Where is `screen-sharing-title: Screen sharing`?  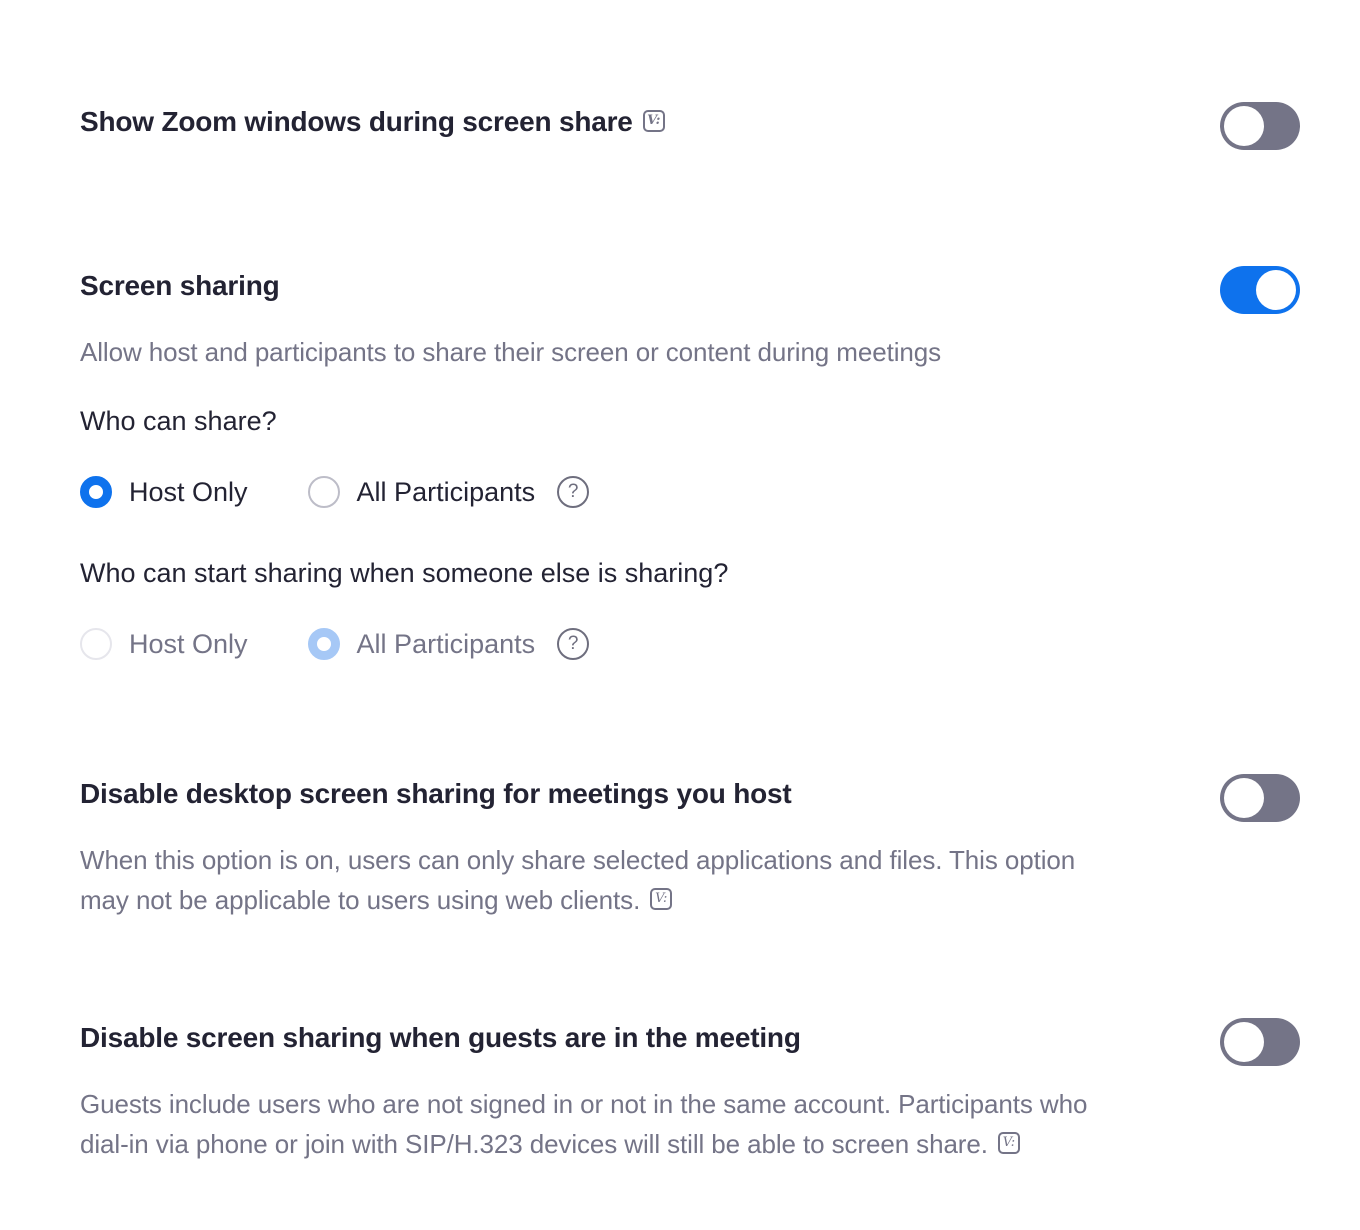 screen-sharing-title: Screen sharing is located at coordinates (180, 285).